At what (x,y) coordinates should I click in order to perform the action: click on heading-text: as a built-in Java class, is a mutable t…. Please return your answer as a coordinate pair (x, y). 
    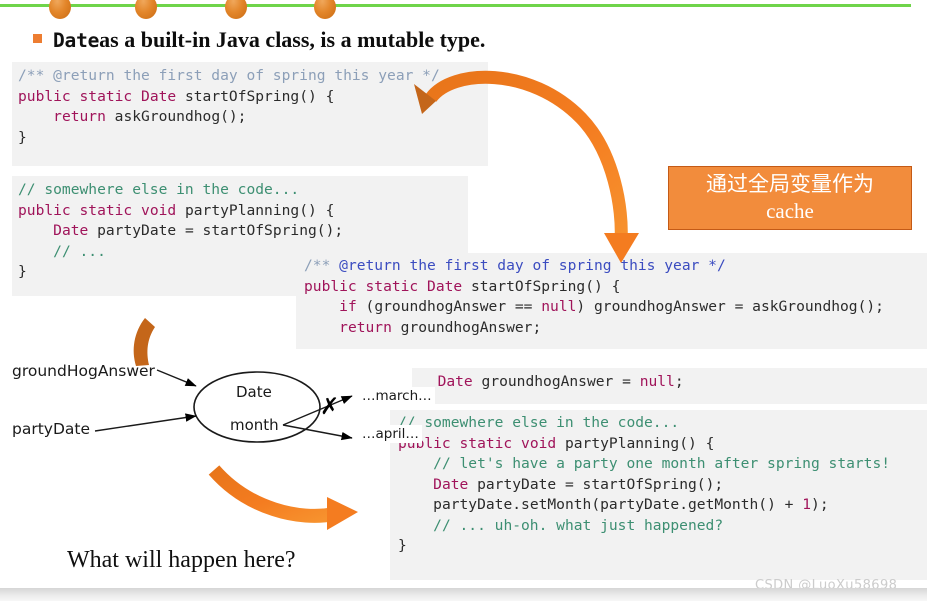
    Looking at the image, I should click on (292, 39).